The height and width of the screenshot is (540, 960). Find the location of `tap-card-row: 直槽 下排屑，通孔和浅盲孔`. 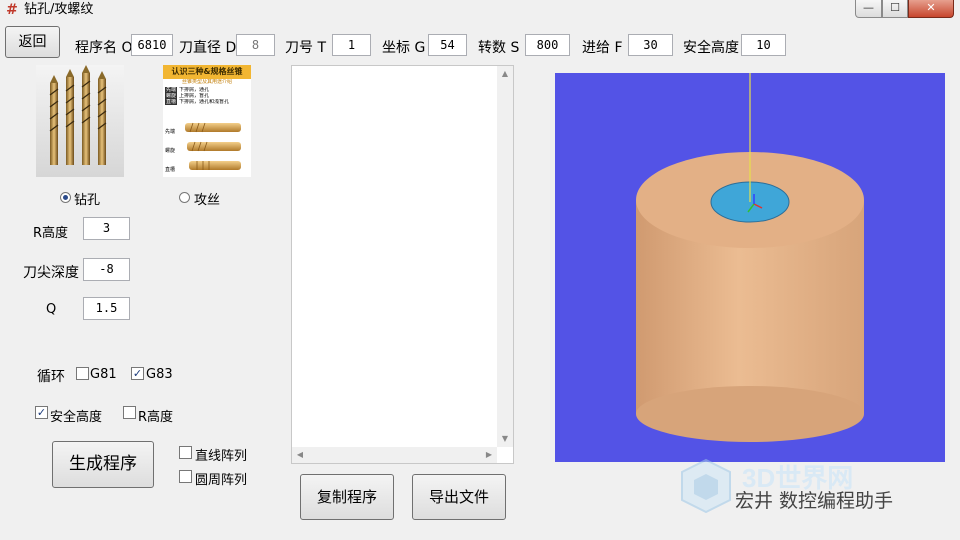

tap-card-row: 直槽 下排屑，通孔和浅盲孔 is located at coordinates (207, 102).